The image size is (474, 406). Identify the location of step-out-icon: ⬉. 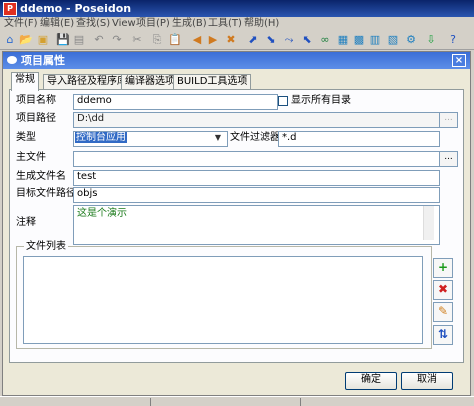
(307, 40).